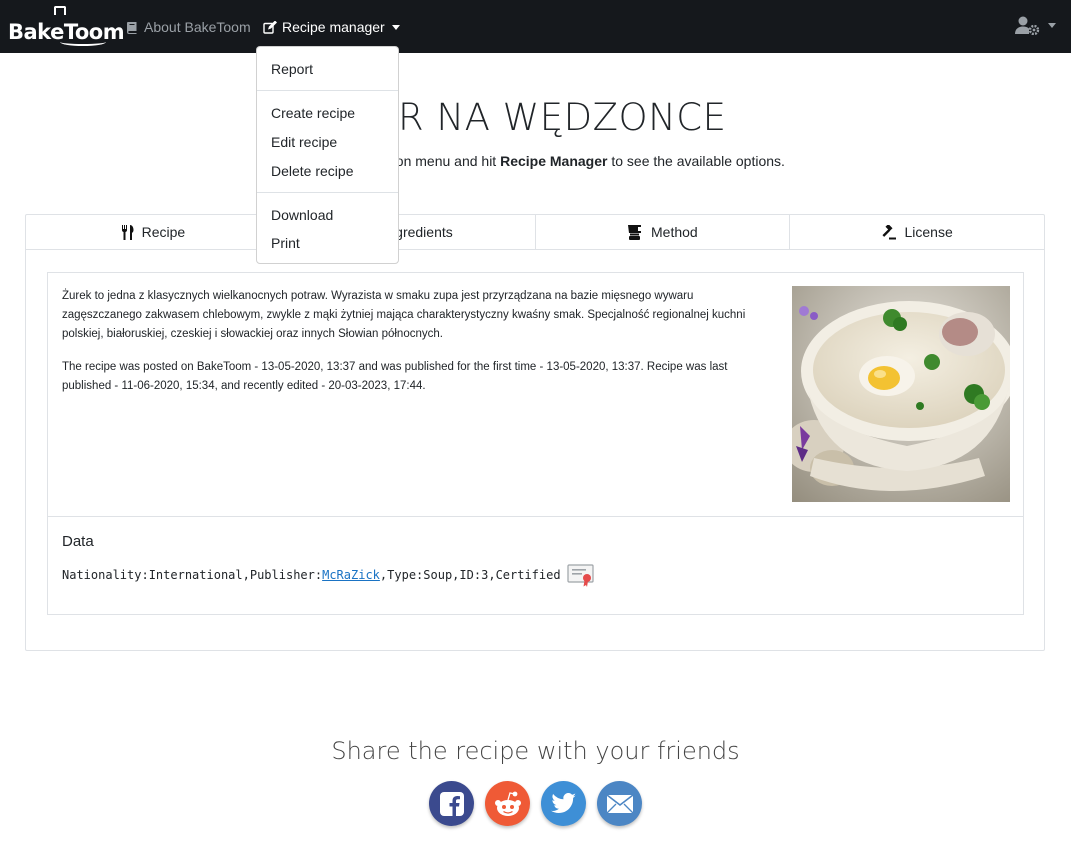 The image size is (1071, 841). Describe the element at coordinates (105, 575) in the screenshot. I see `nationality-label: Nationality:` at that location.